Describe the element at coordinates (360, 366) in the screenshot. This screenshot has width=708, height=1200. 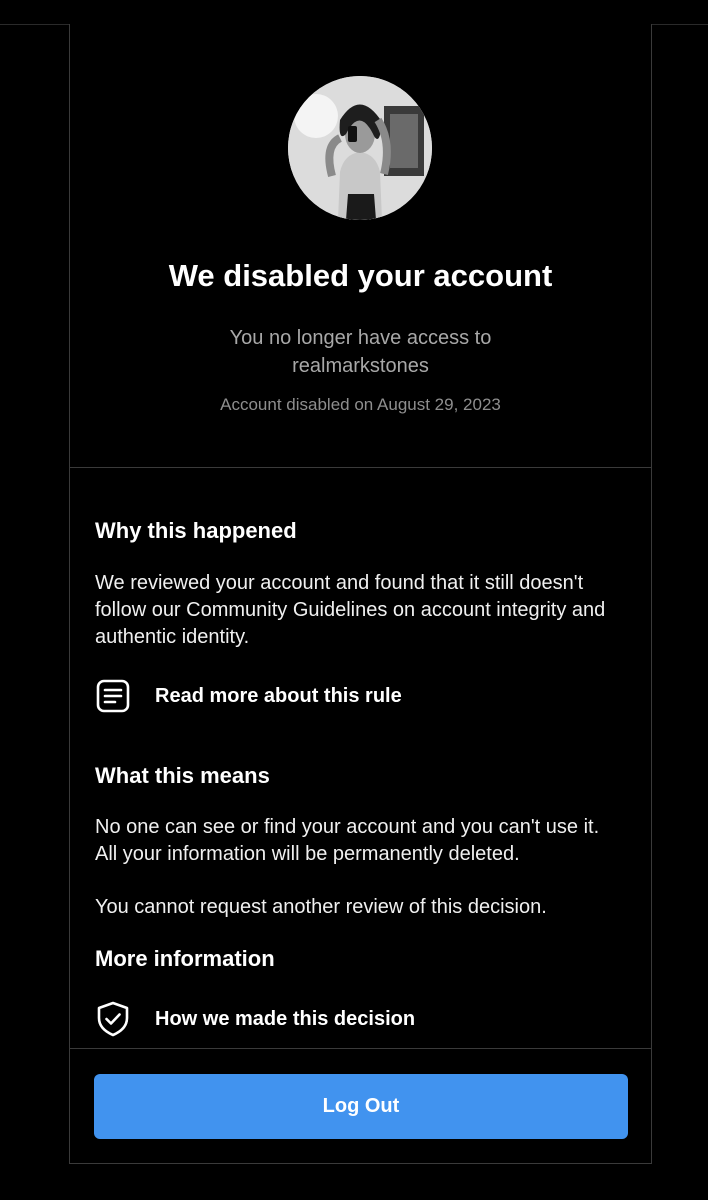
I see `username: realmarkstones` at that location.